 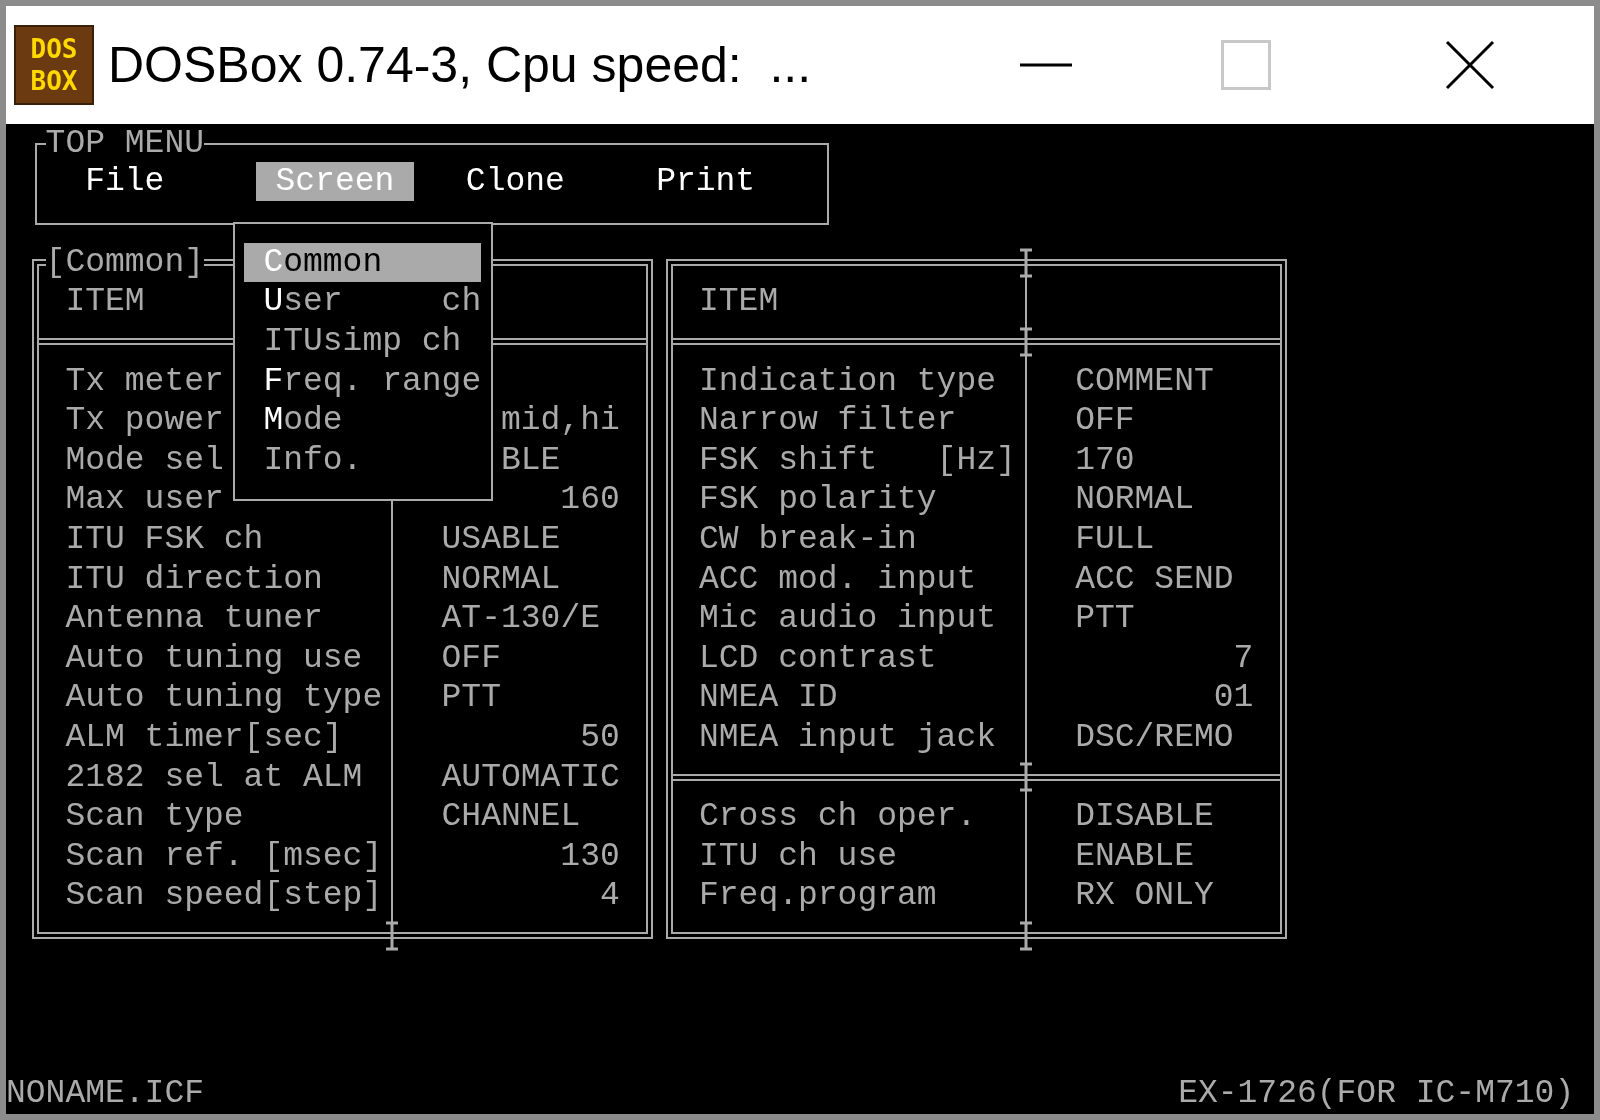 I want to click on file-name: NONAME.ICF, so click(x=105, y=1094).